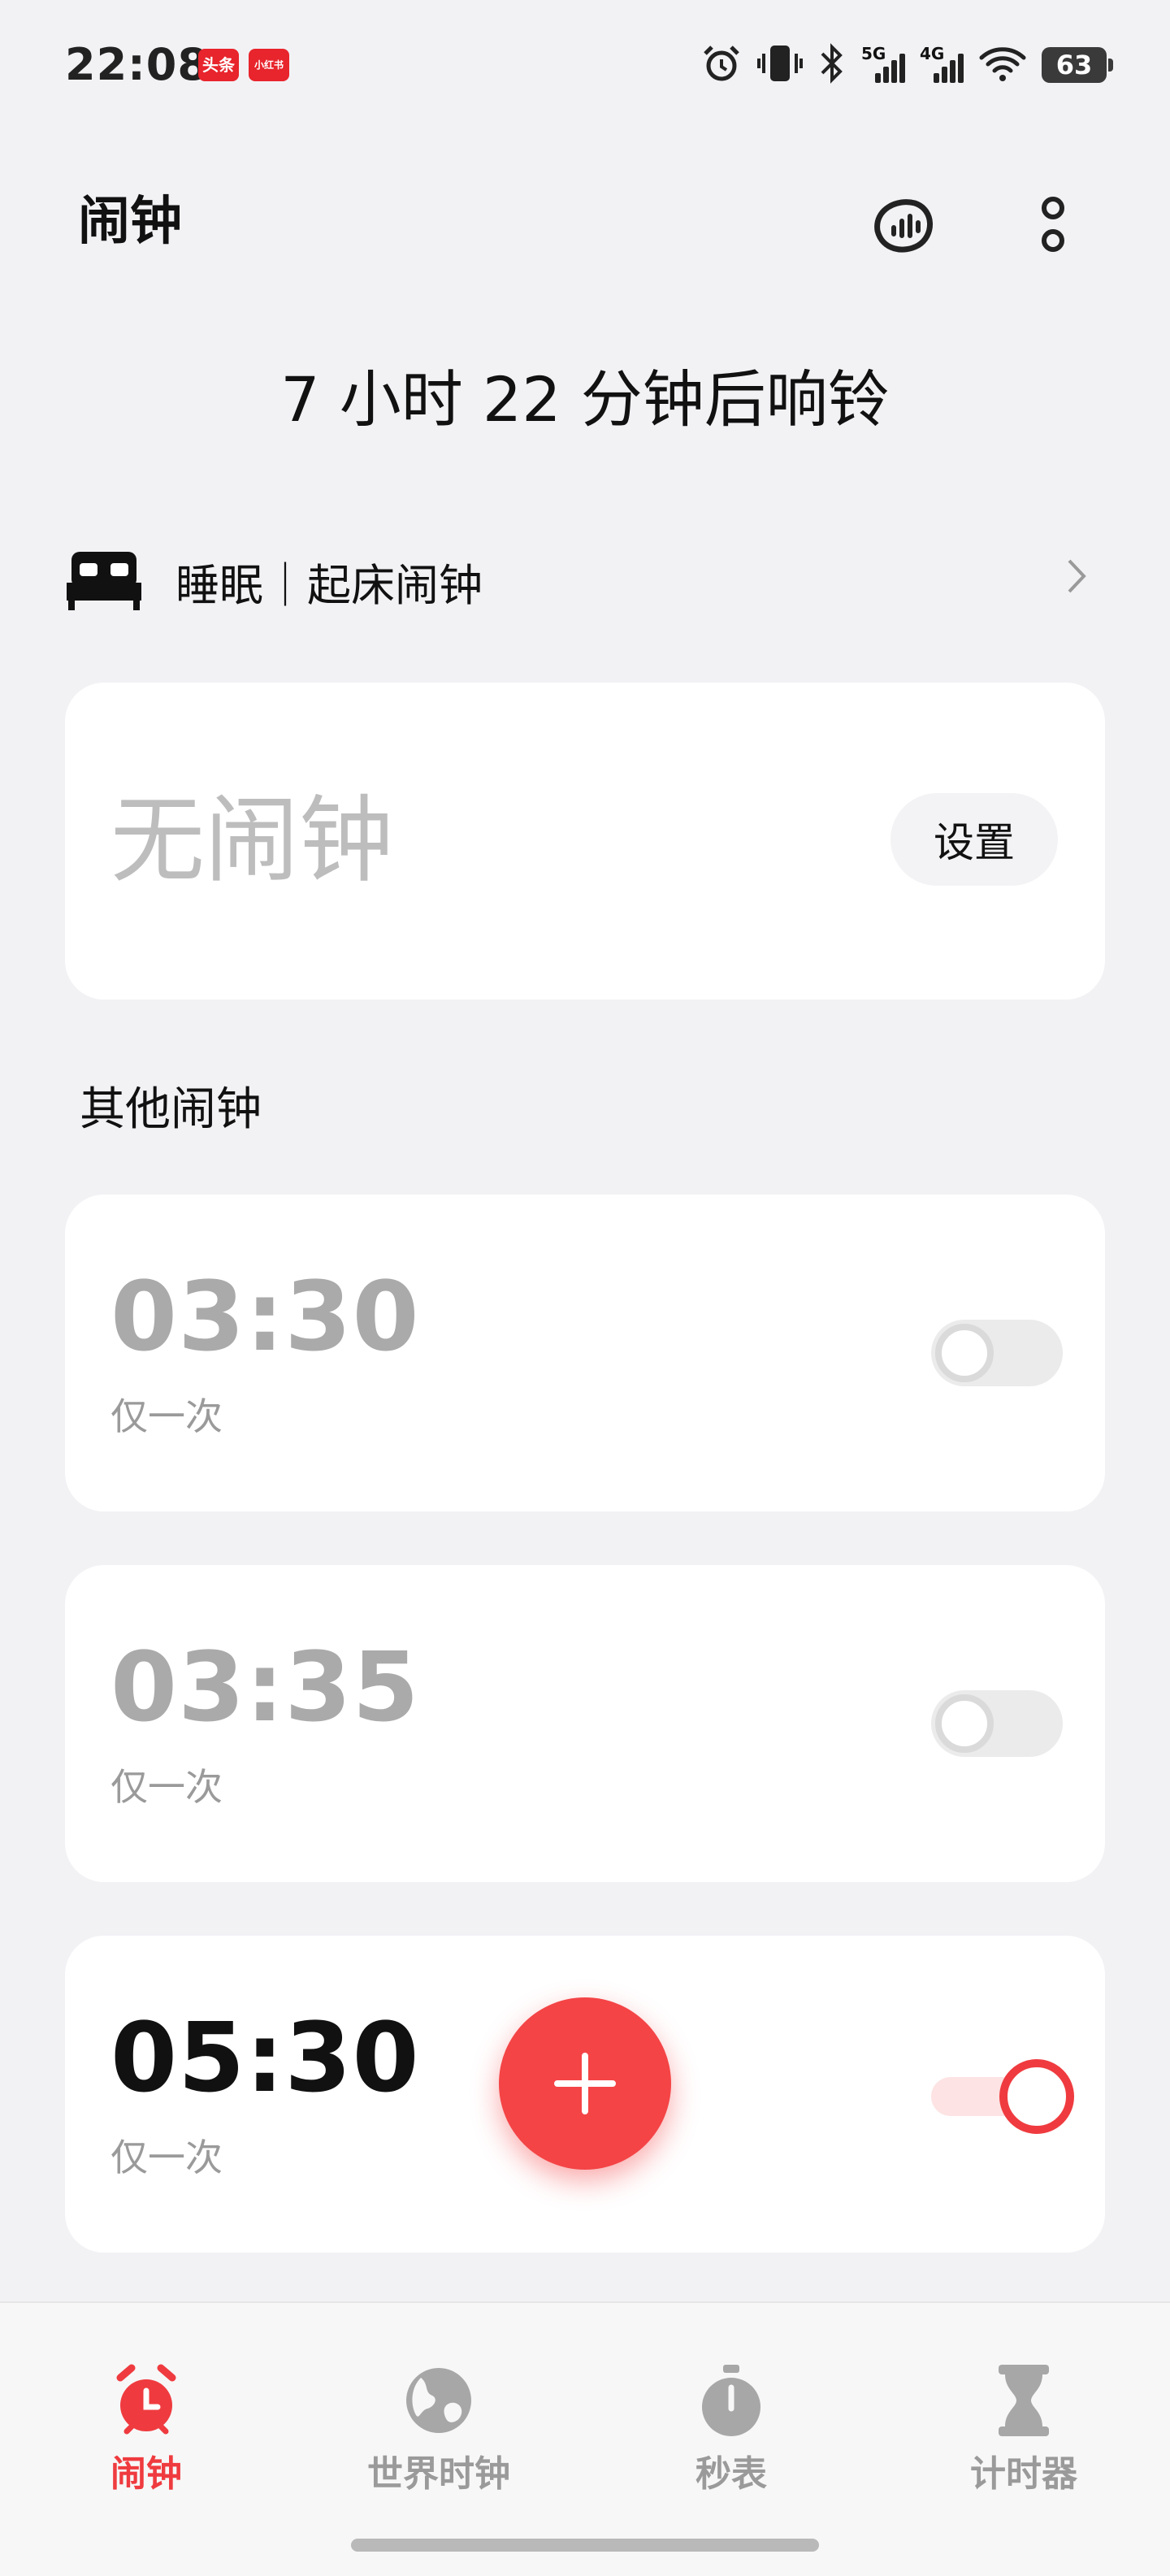 The image size is (1170, 2576). Describe the element at coordinates (974, 839) in the screenshot. I see `set-alarm-button: 设置` at that location.